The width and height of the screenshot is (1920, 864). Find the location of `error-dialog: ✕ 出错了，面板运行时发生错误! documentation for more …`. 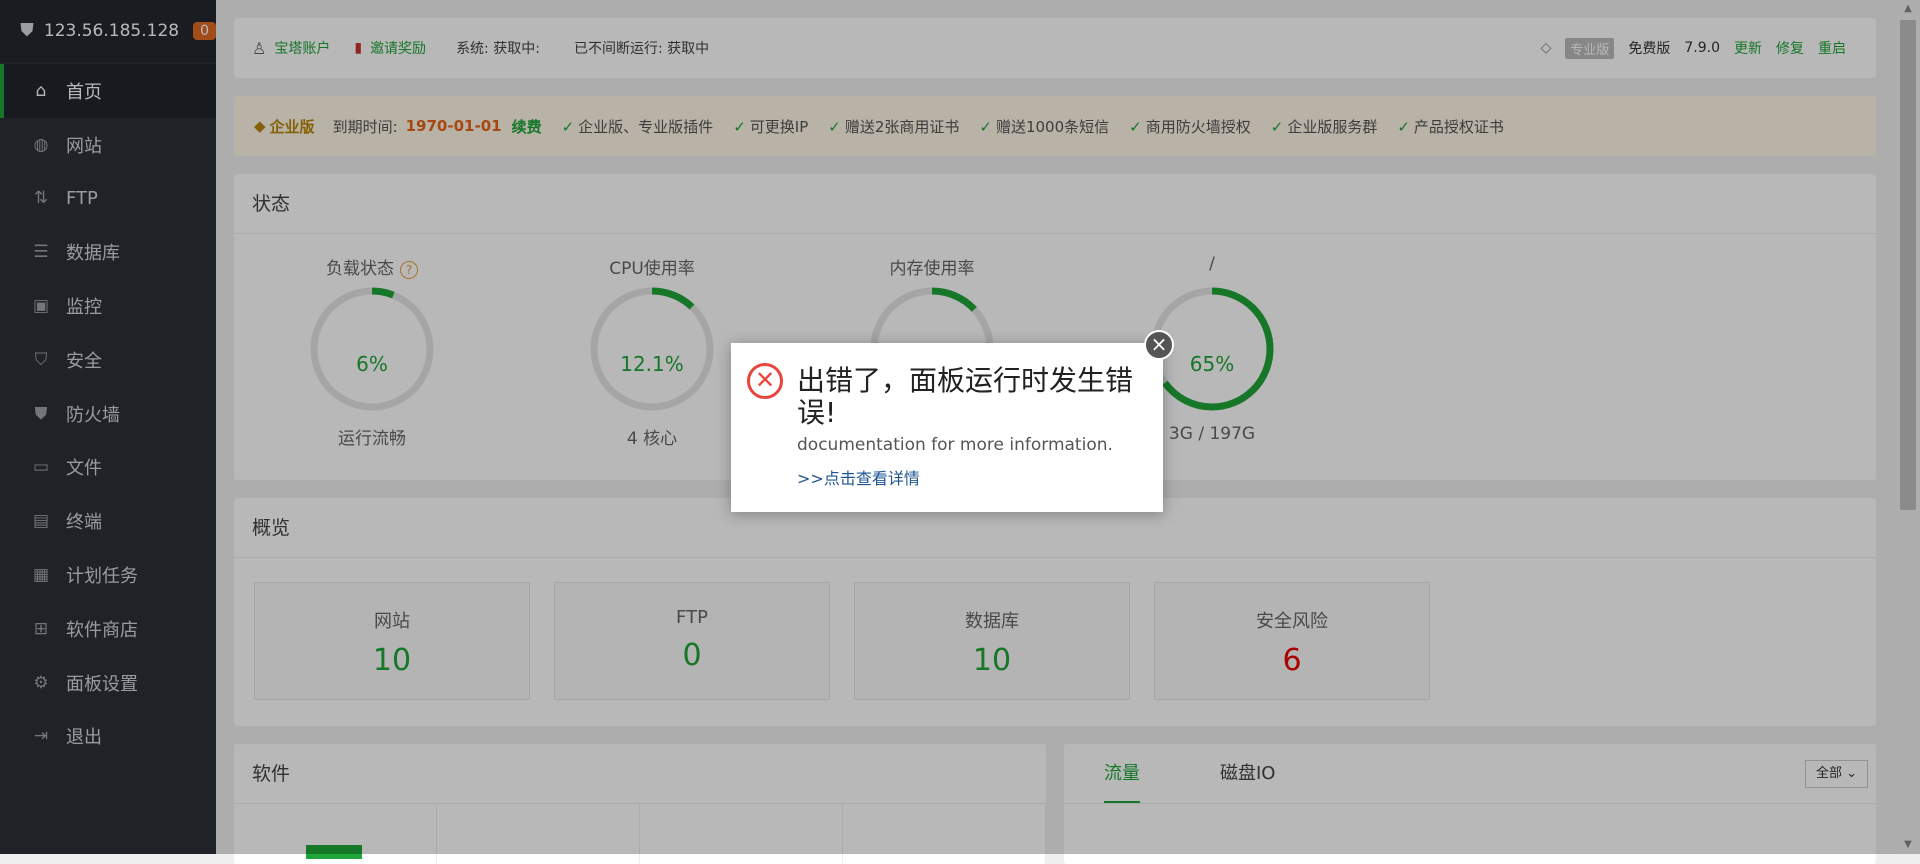

error-dialog: ✕ 出错了，面板运行时发生错误! documentation for more … is located at coordinates (947, 427).